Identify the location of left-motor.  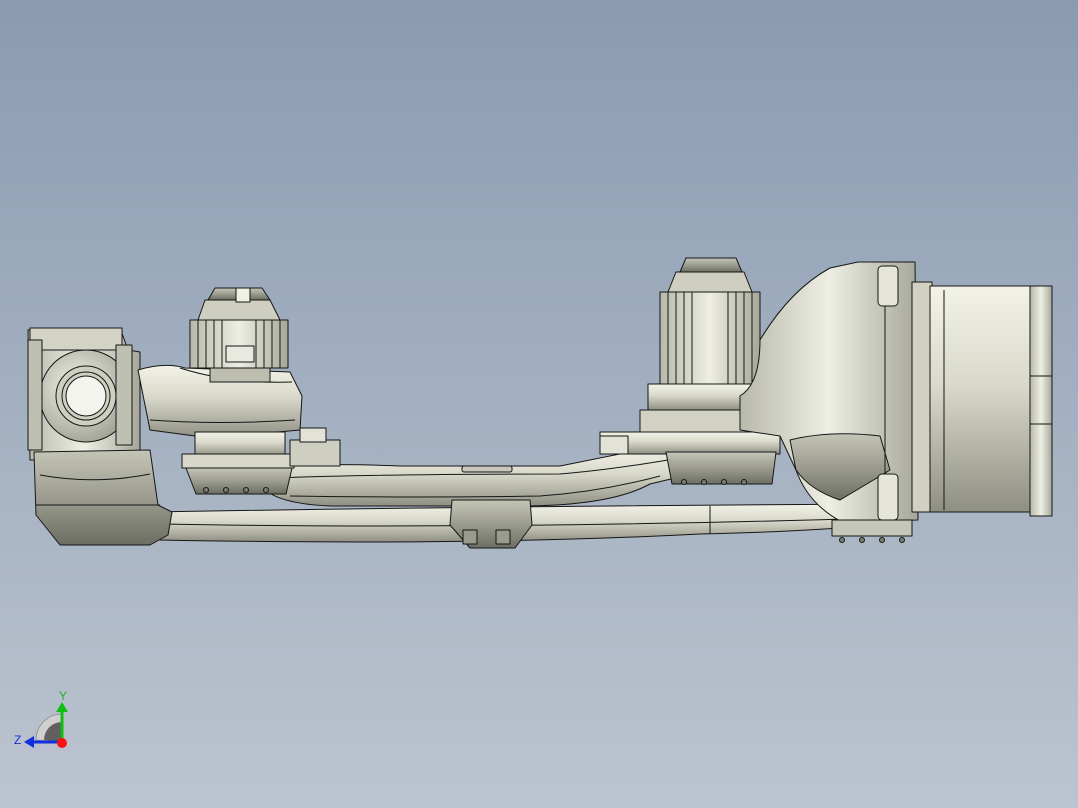
(239, 335).